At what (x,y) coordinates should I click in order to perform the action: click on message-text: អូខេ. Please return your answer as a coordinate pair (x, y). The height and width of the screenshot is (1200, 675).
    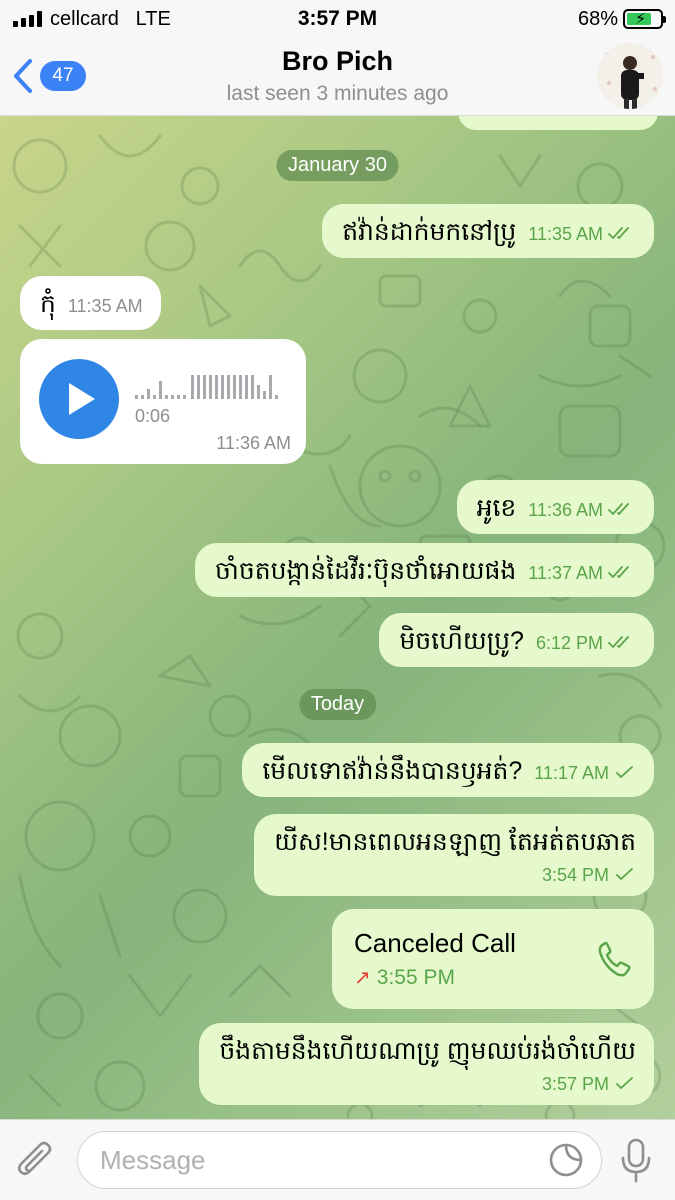
    Looking at the image, I should click on (496, 508).